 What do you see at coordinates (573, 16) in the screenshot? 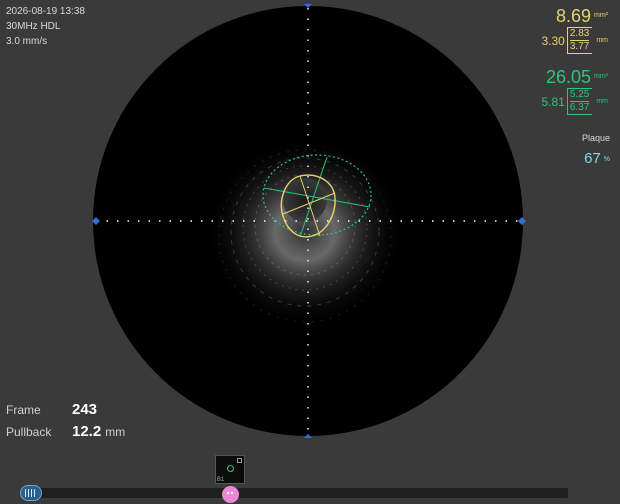
I see `lumen-area-value: 8.69` at bounding box center [573, 16].